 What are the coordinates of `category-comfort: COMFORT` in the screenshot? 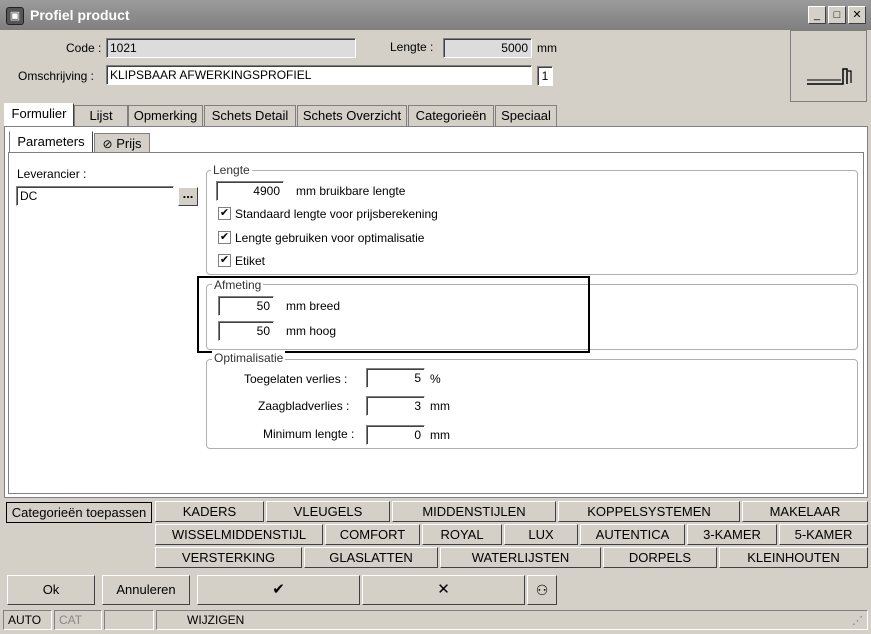 It's located at (372, 534).